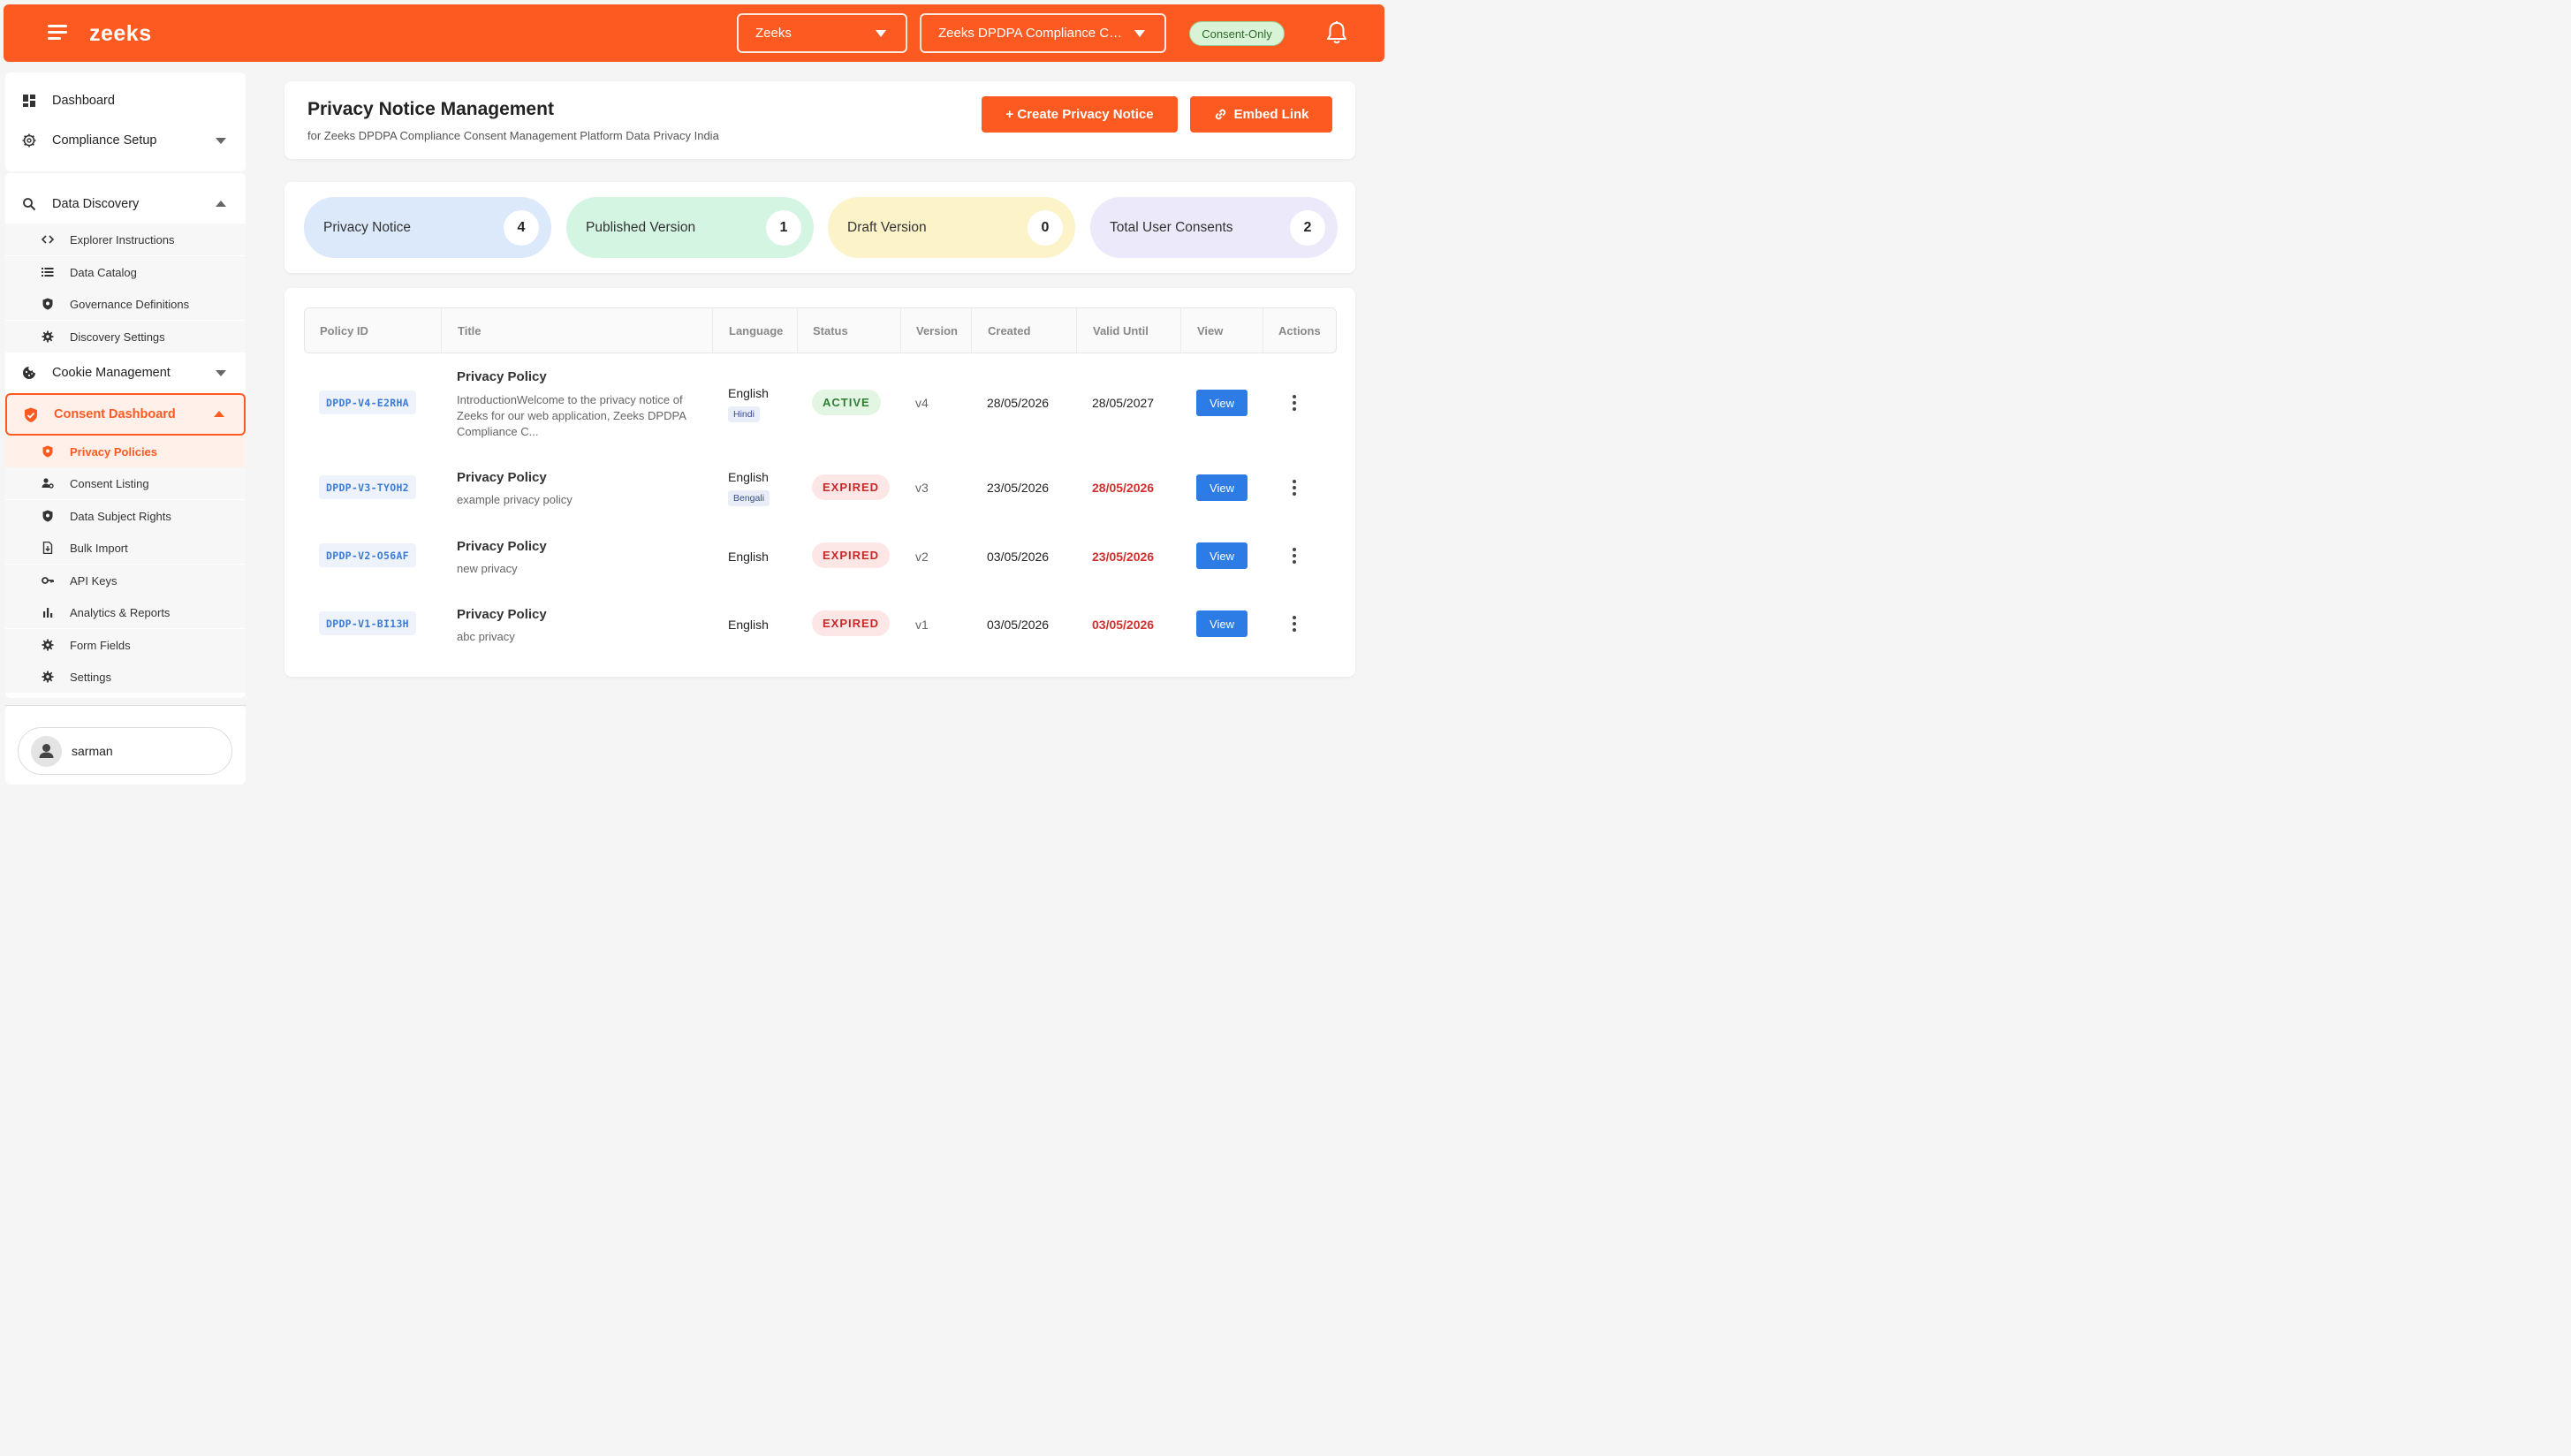 The height and width of the screenshot is (1456, 2571). I want to click on mode-badge: Consent-Only, so click(1237, 33).